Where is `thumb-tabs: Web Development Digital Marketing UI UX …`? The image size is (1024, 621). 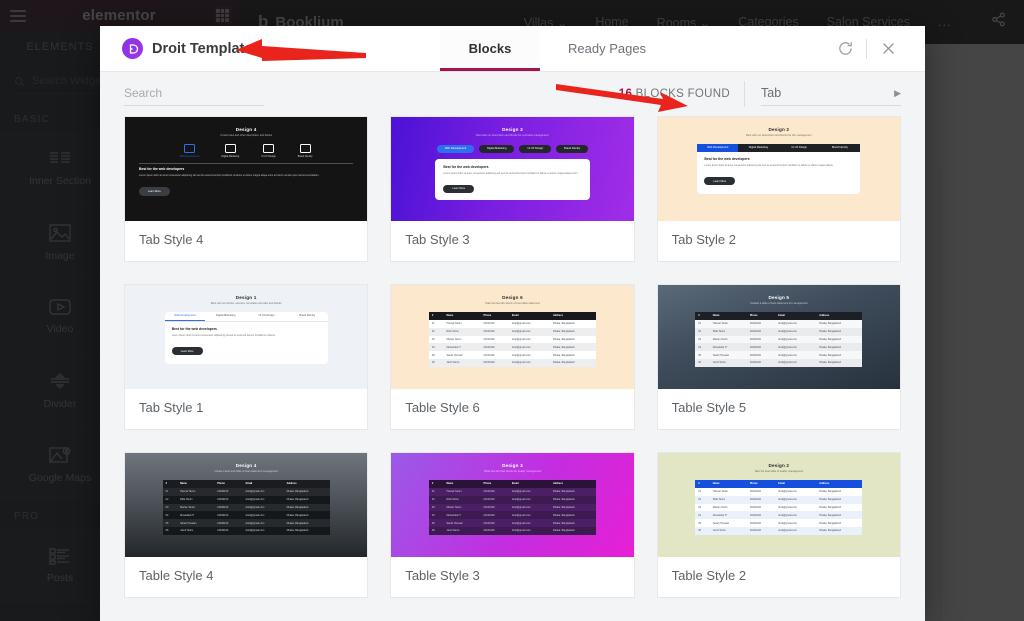
thumb-tabs: Web Development Digital Marketing UI UX … is located at coordinates (246, 150).